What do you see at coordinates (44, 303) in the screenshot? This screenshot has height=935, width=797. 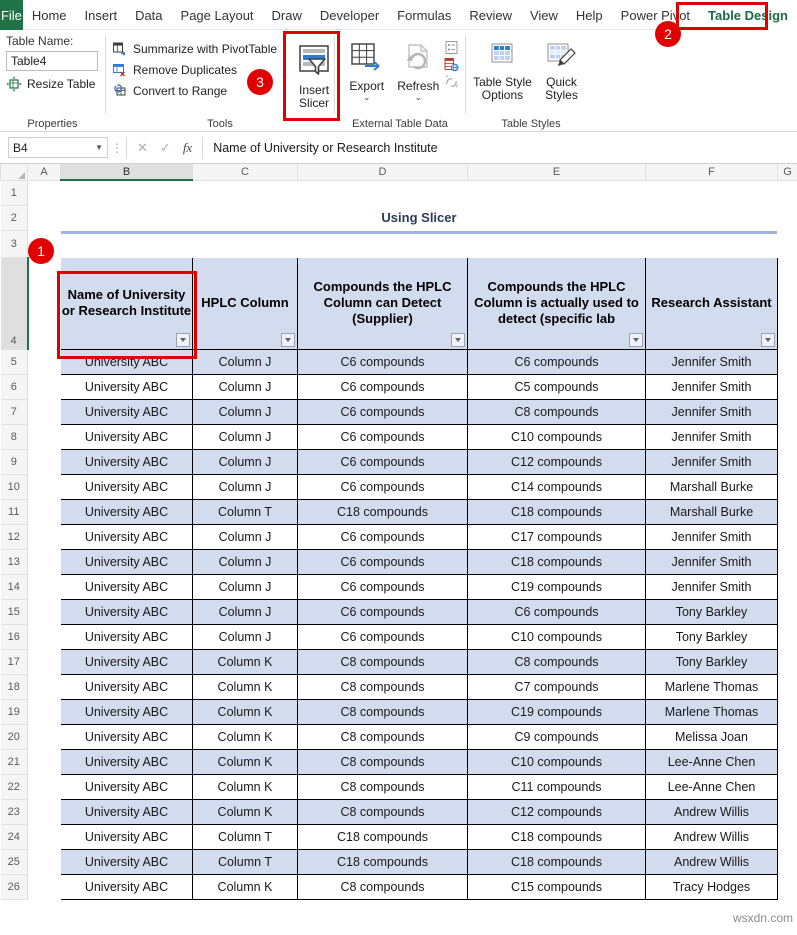 I see `cell-a4` at bounding box center [44, 303].